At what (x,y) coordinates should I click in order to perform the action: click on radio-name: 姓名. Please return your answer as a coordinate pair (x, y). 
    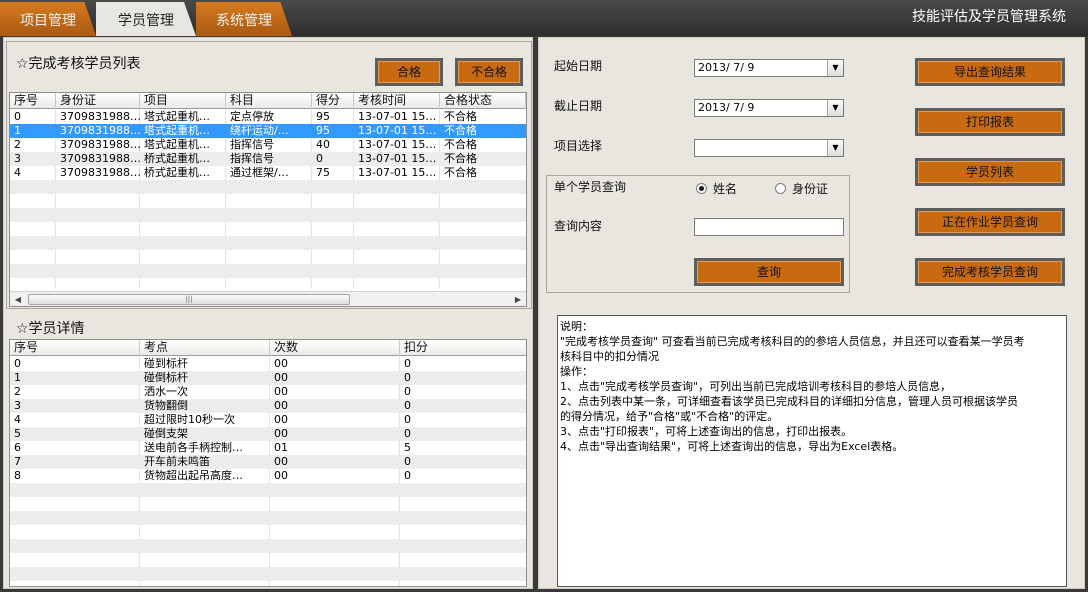
    Looking at the image, I should click on (716, 188).